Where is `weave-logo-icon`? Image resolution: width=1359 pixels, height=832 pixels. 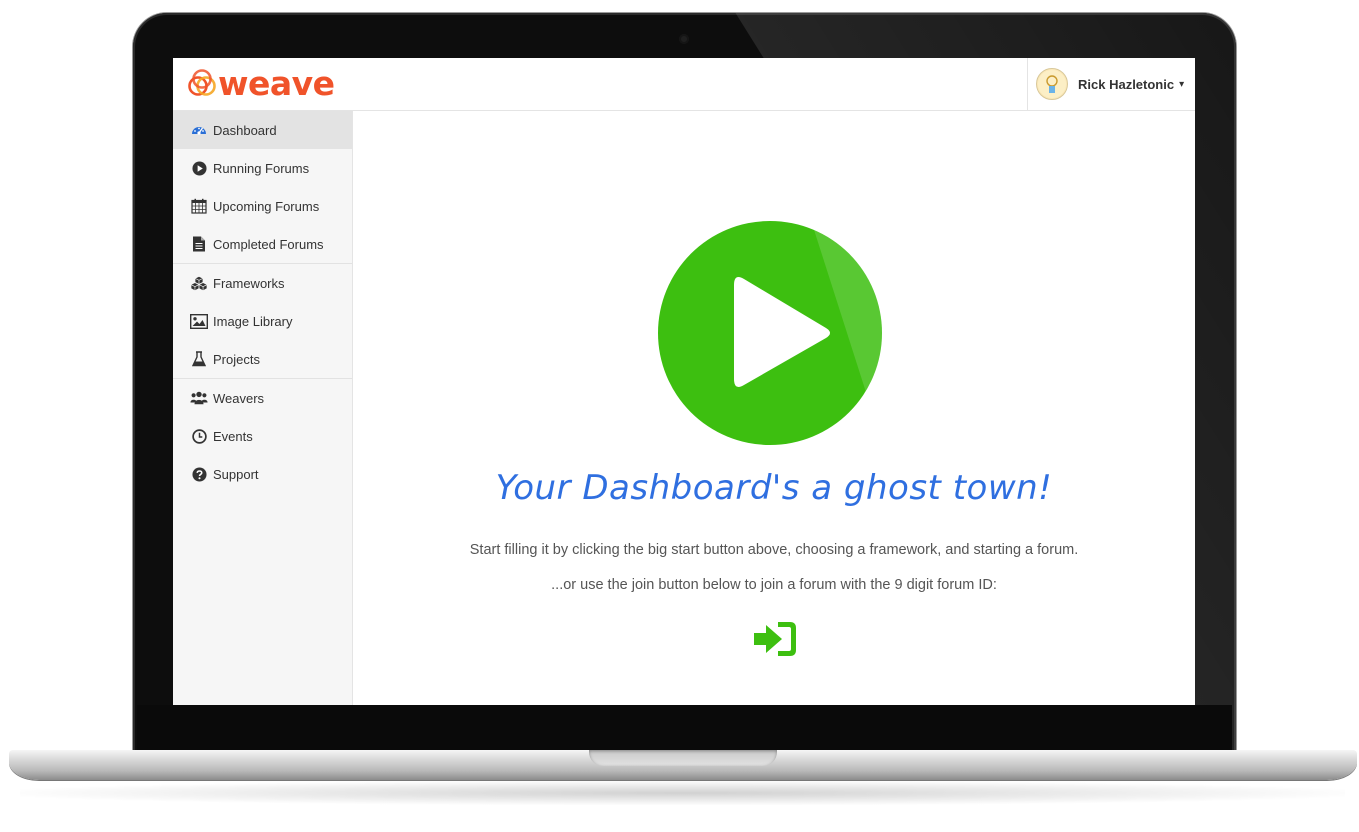 weave-logo-icon is located at coordinates (202, 82).